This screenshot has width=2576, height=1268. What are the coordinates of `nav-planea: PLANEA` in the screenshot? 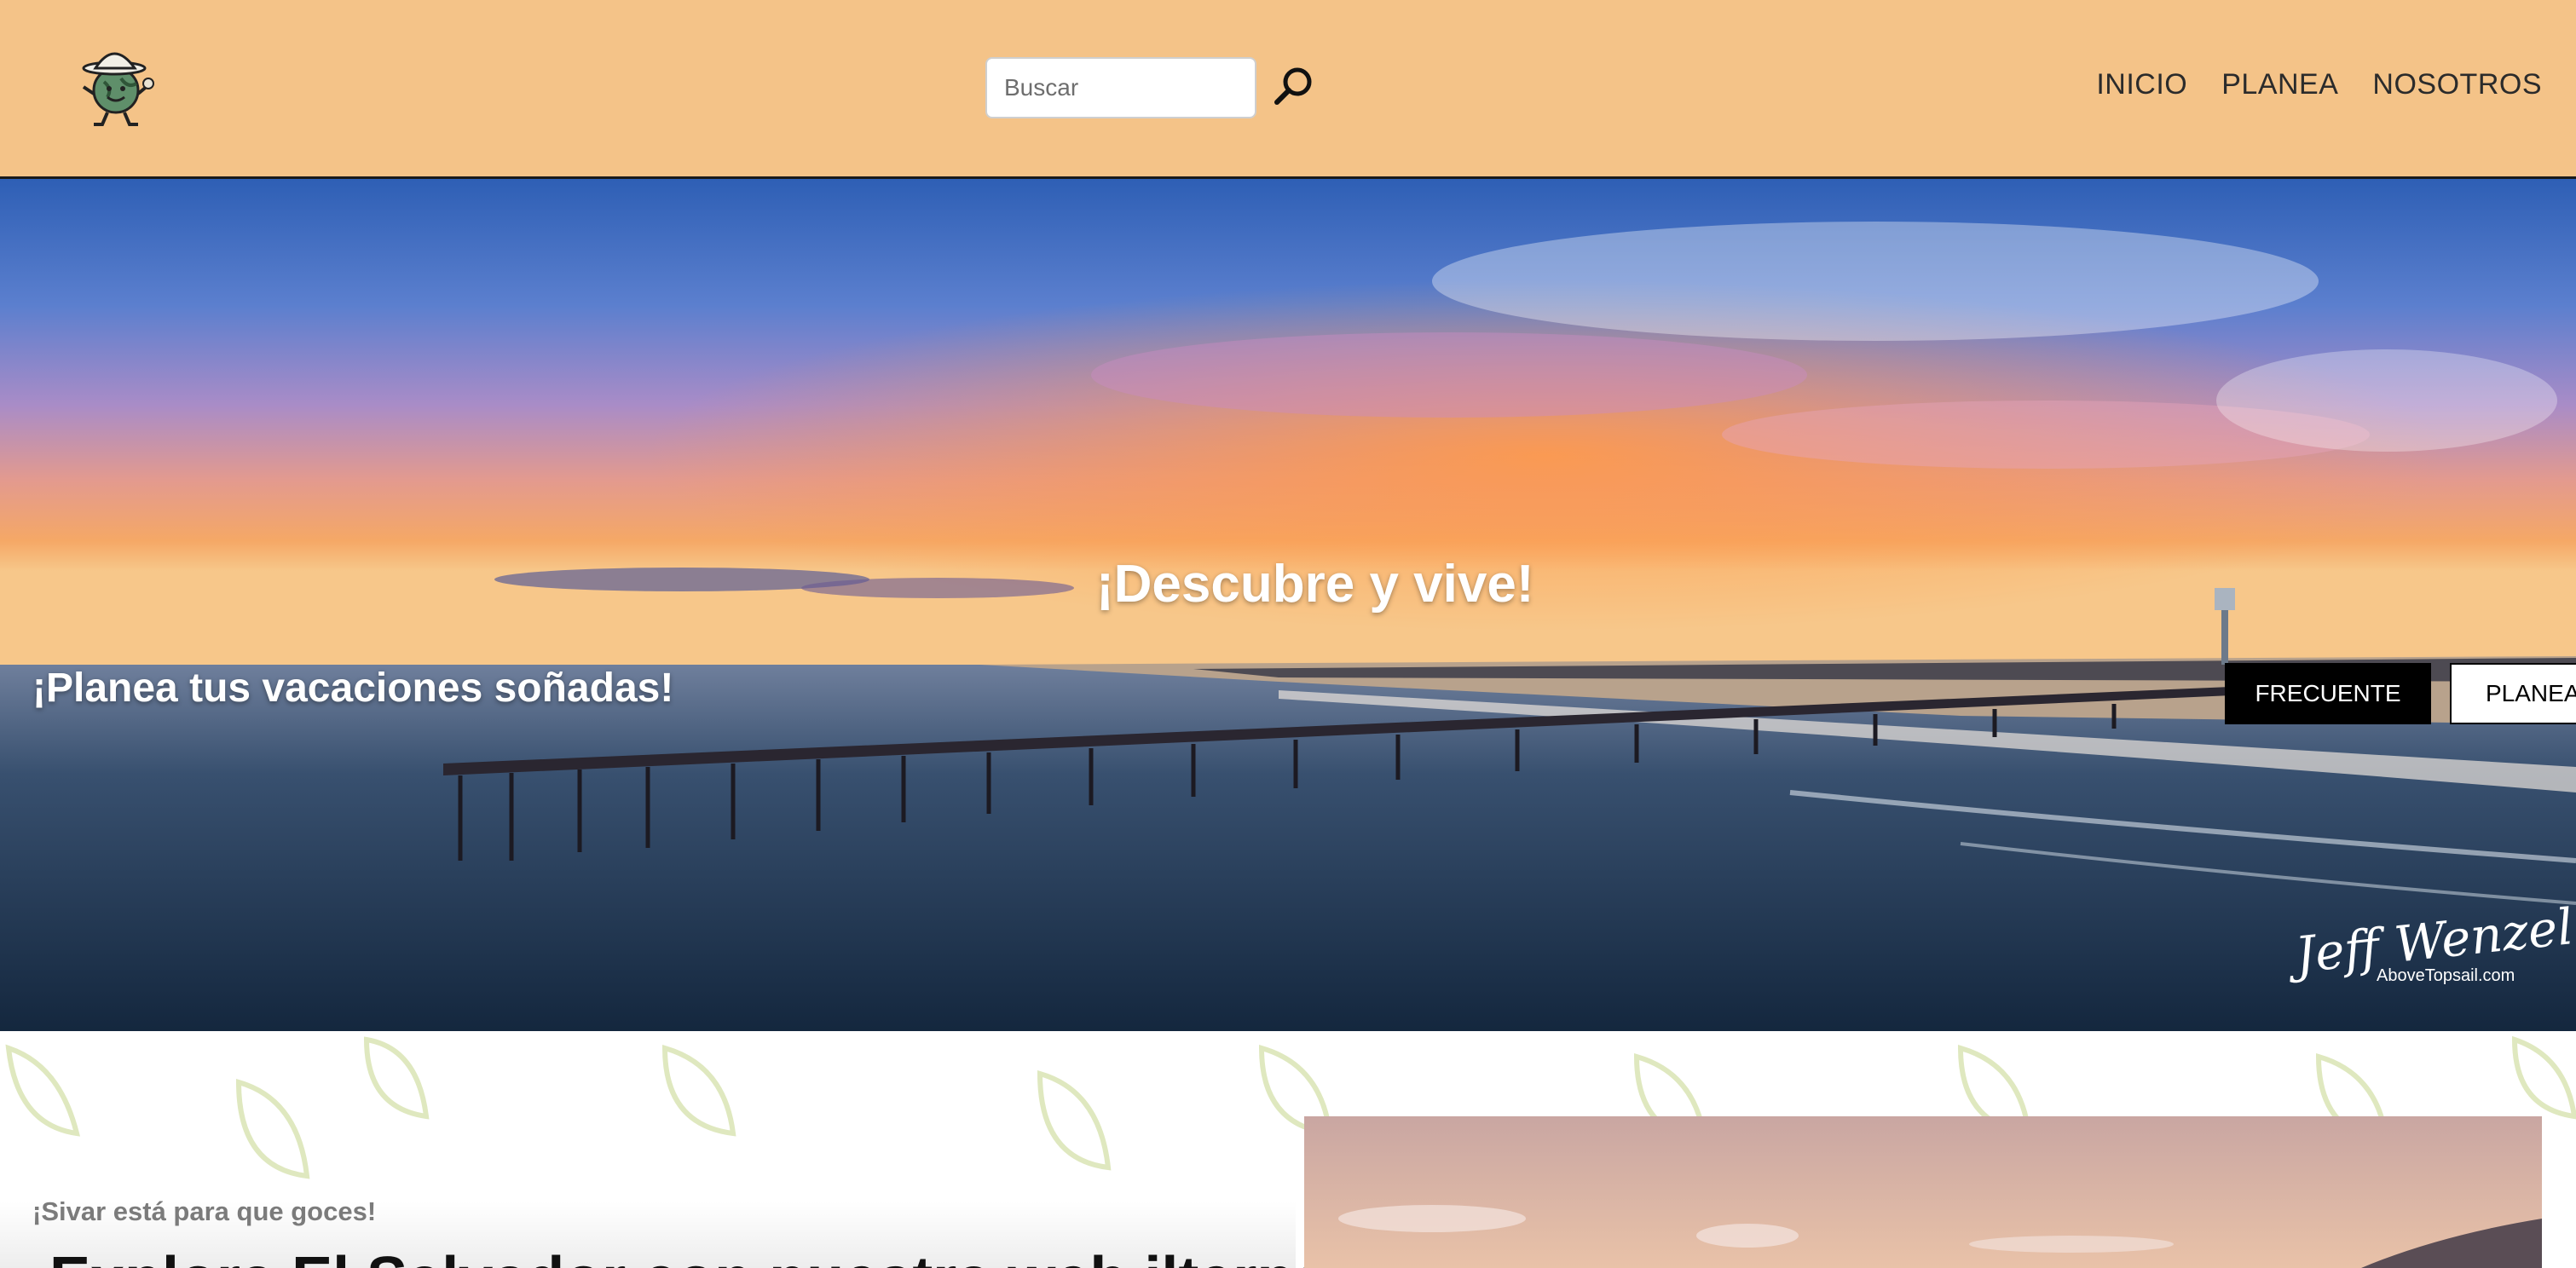 It's located at (2279, 85).